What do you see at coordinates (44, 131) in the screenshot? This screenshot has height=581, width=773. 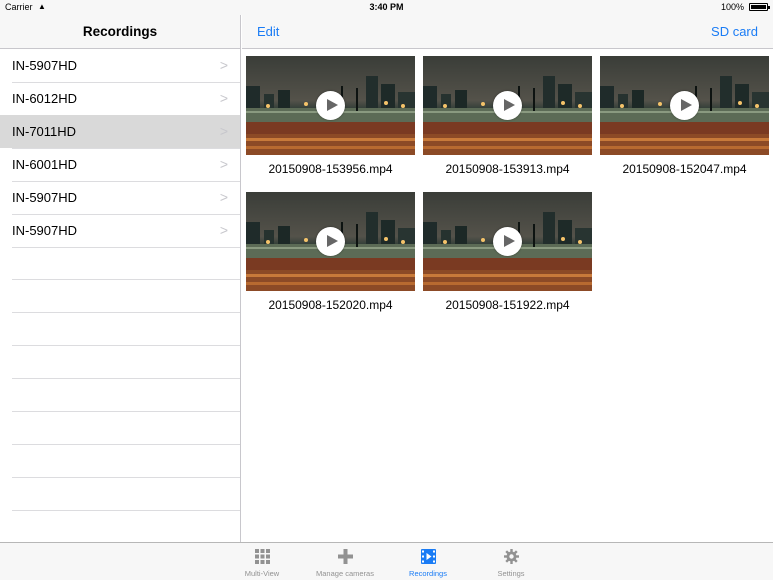 I see `camera-name: IN-7011HD` at bounding box center [44, 131].